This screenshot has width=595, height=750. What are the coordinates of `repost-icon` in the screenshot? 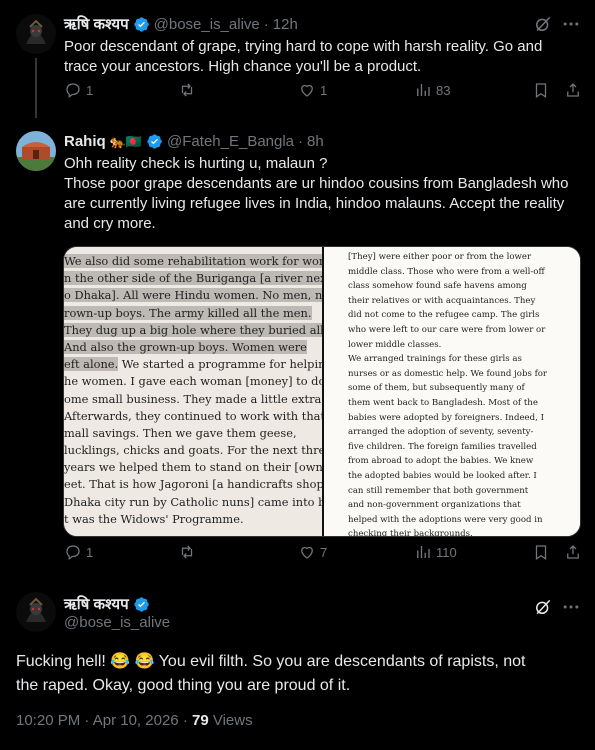 It's located at (187, 90).